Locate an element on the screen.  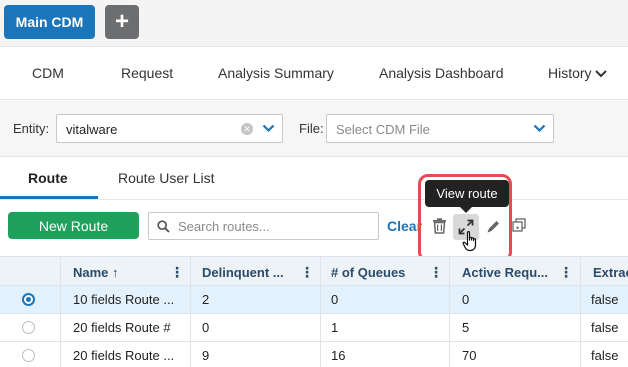
table-row: 10 fields Route ... 2 0 0 false is located at coordinates (314, 300).